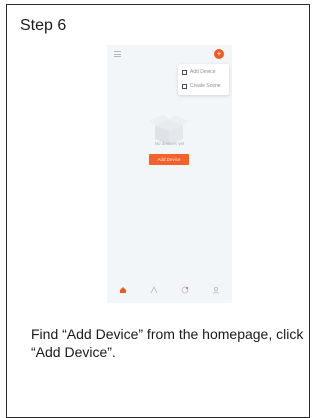  What do you see at coordinates (205, 86) in the screenshot?
I see `popup-item-label: Create Scene` at bounding box center [205, 86].